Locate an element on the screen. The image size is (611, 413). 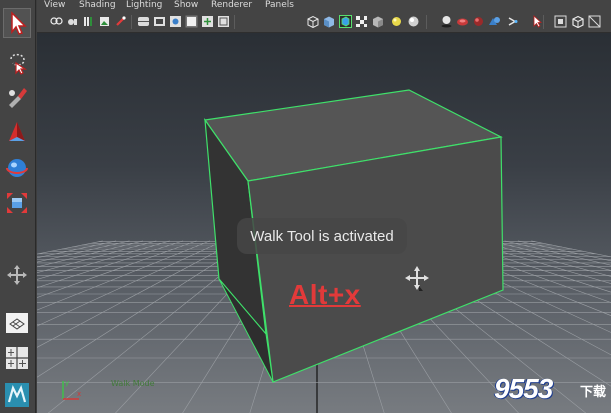
film-gate-icon is located at coordinates (159, 21).